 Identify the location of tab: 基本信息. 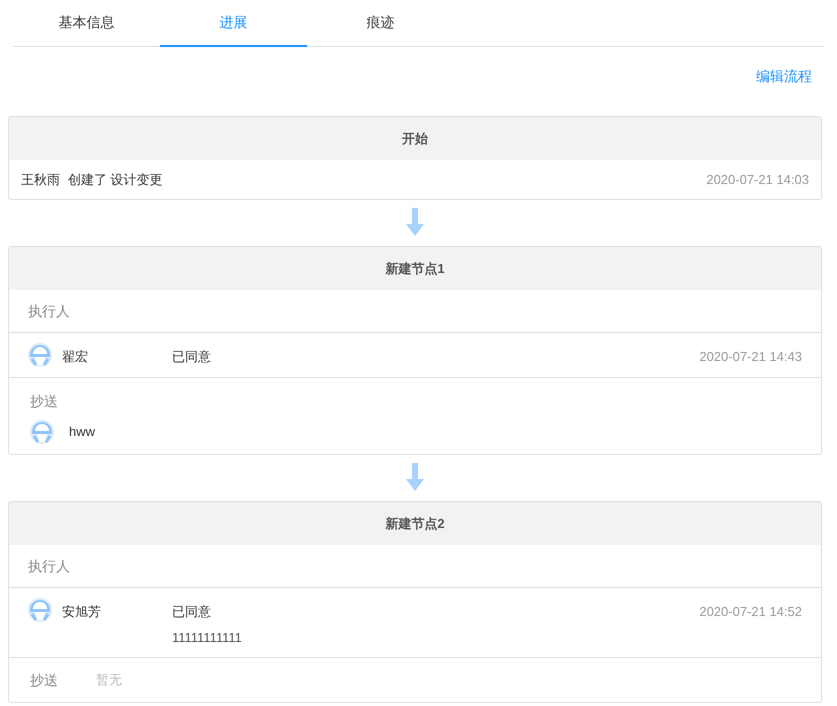
(86, 23).